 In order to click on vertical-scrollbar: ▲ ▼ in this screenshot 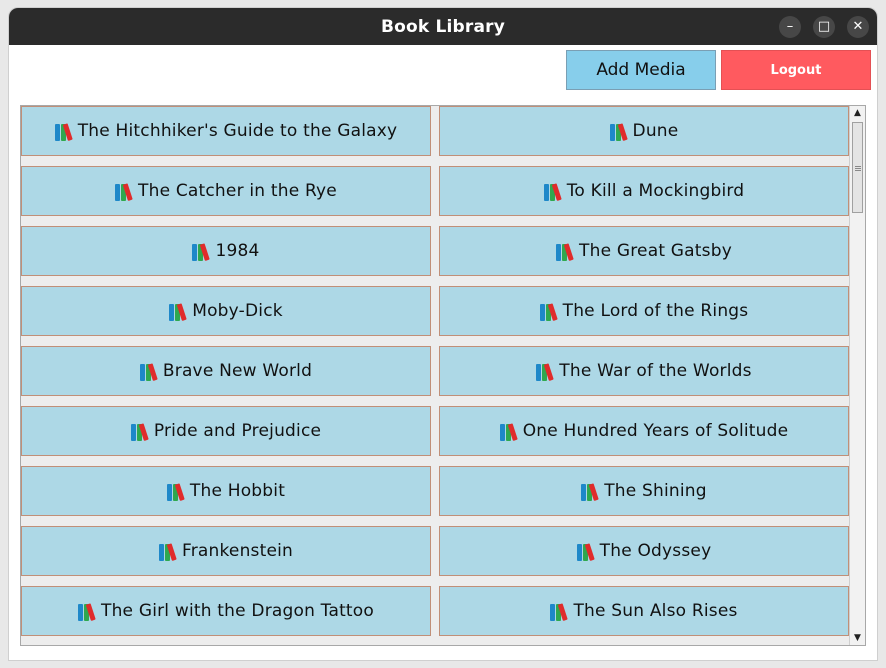, I will do `click(857, 375)`.